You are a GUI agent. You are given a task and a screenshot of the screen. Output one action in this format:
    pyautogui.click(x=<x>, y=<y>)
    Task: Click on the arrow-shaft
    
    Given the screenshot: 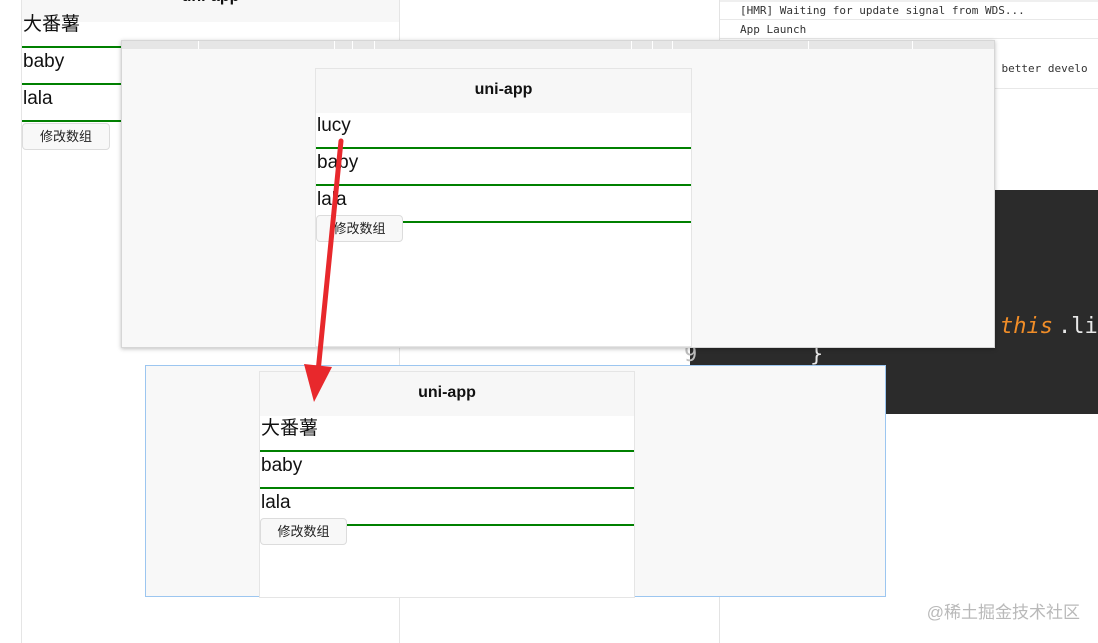 What is the action you would take?
    pyautogui.click(x=329, y=256)
    